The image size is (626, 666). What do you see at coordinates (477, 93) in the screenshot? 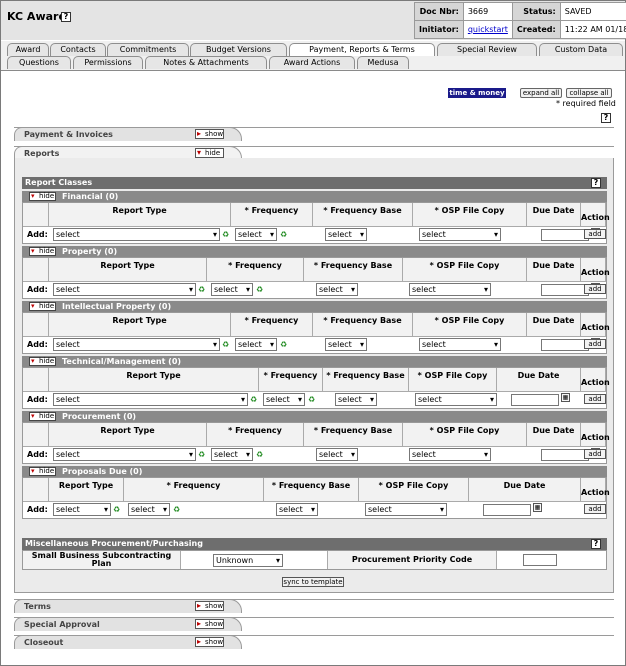
I see `time-money-button: time & money` at bounding box center [477, 93].